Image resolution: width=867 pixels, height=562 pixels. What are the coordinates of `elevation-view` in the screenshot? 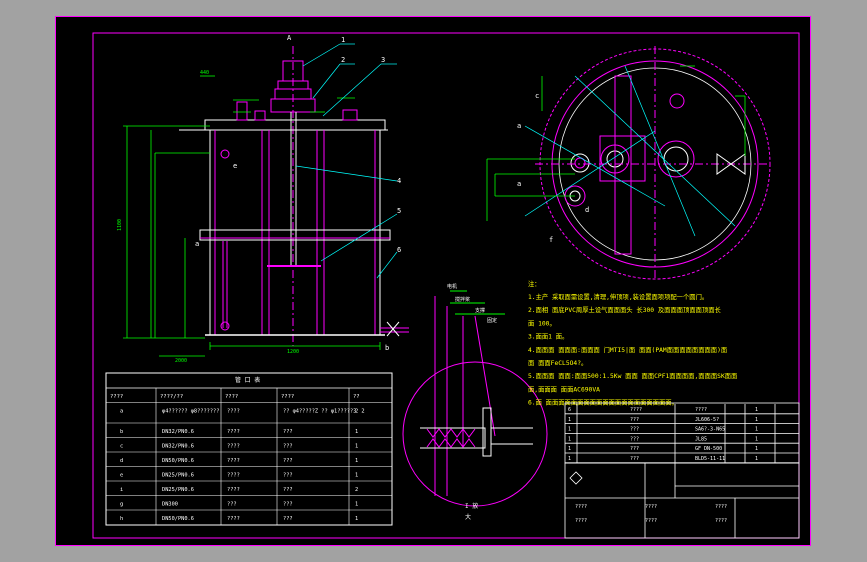 It's located at (294, 196).